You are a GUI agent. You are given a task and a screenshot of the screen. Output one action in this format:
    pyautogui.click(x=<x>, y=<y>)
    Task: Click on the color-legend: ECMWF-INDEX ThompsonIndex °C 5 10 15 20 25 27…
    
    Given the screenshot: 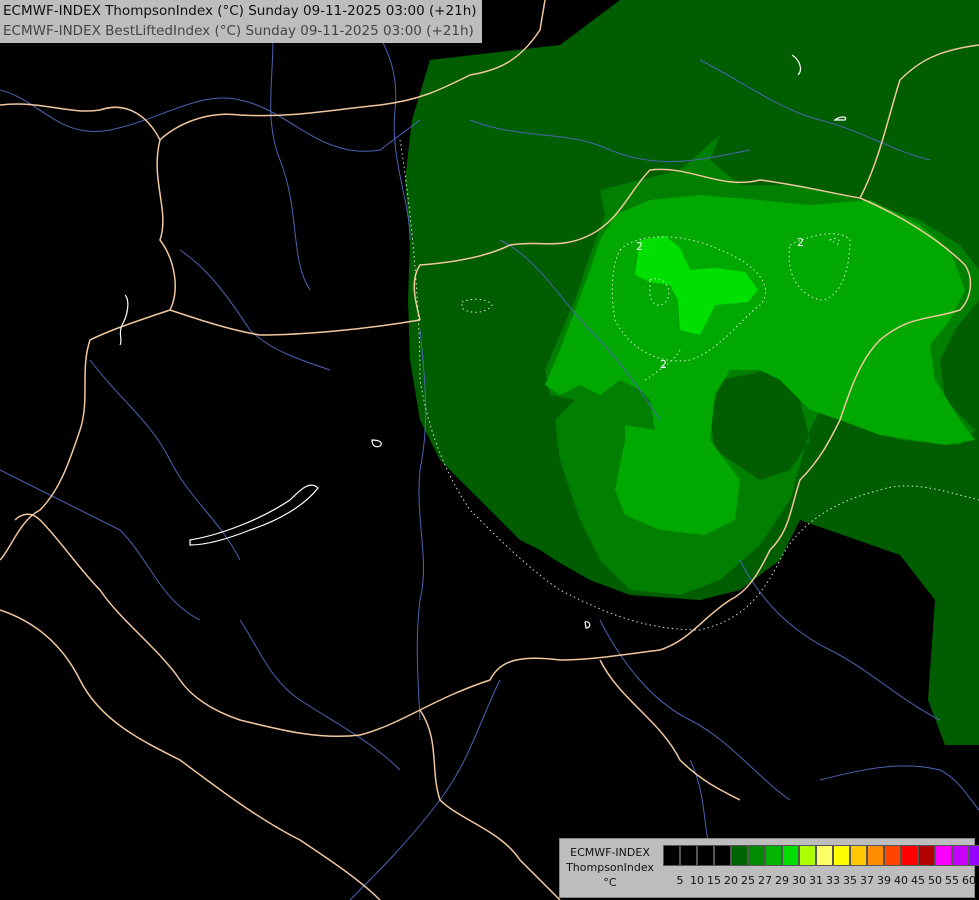 What is the action you would take?
    pyautogui.click(x=769, y=868)
    